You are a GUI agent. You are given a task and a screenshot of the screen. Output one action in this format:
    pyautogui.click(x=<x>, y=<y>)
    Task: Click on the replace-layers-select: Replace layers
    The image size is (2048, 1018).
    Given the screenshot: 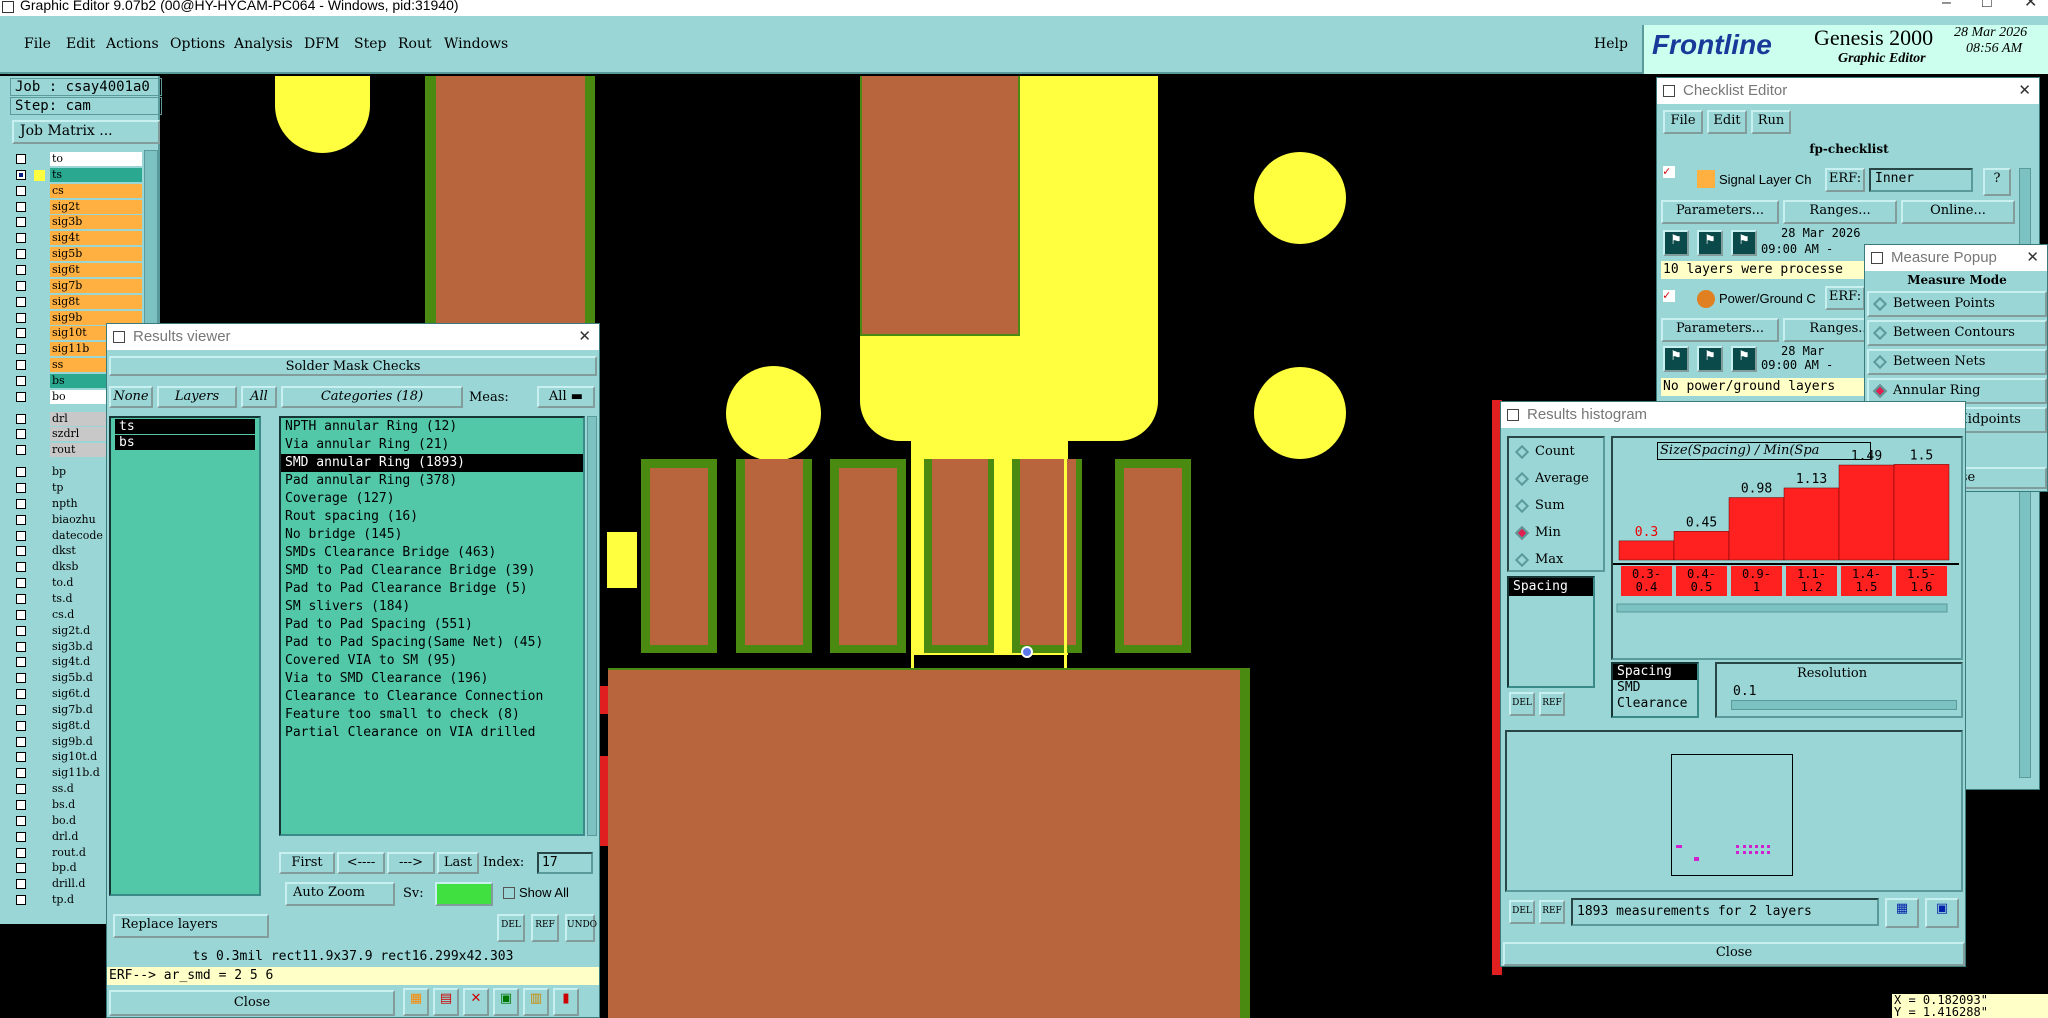 What is the action you would take?
    pyautogui.click(x=191, y=926)
    